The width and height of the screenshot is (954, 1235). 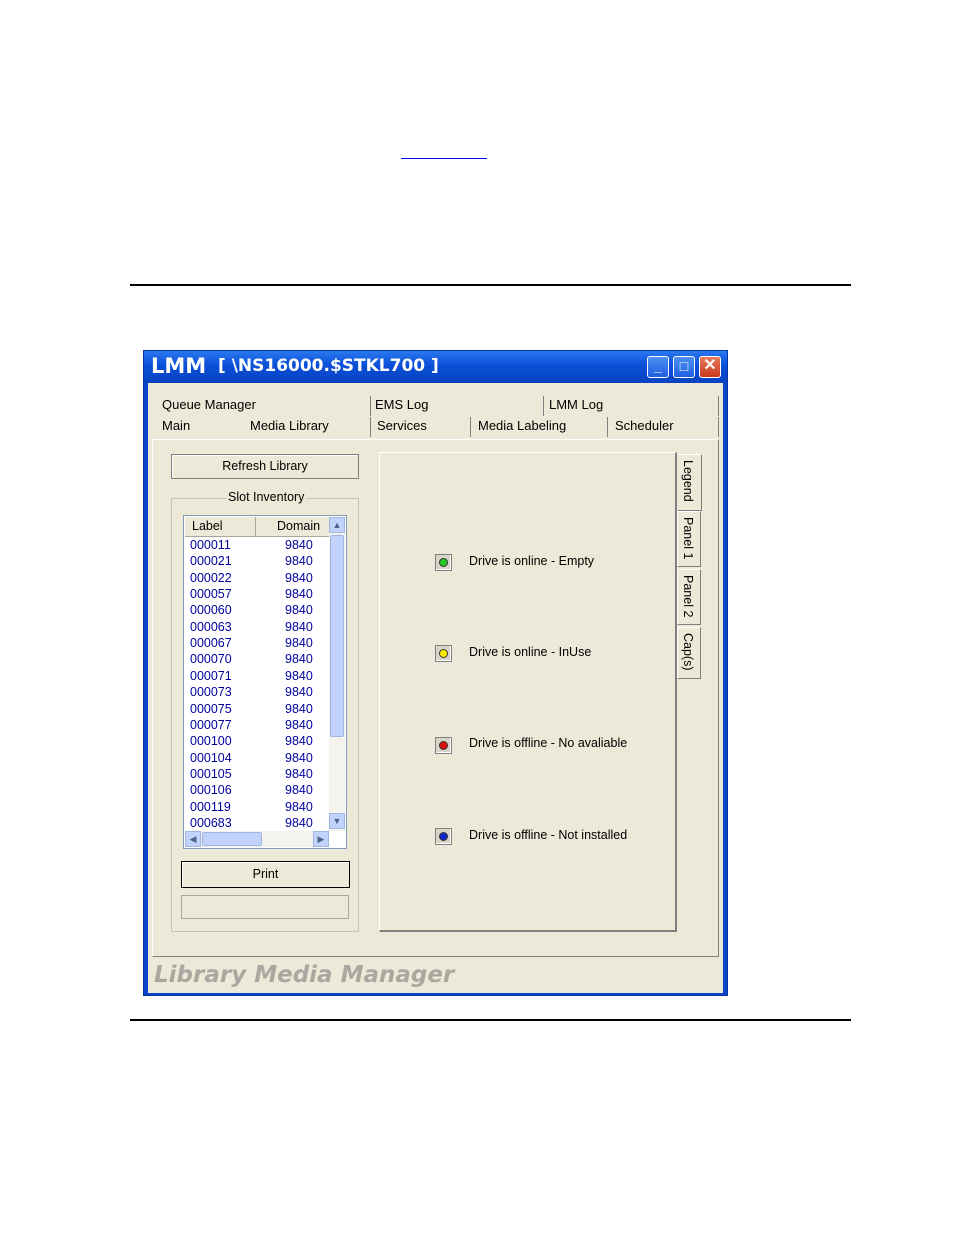 What do you see at coordinates (255, 562) in the screenshot?
I see `table-row: 000021 9840` at bounding box center [255, 562].